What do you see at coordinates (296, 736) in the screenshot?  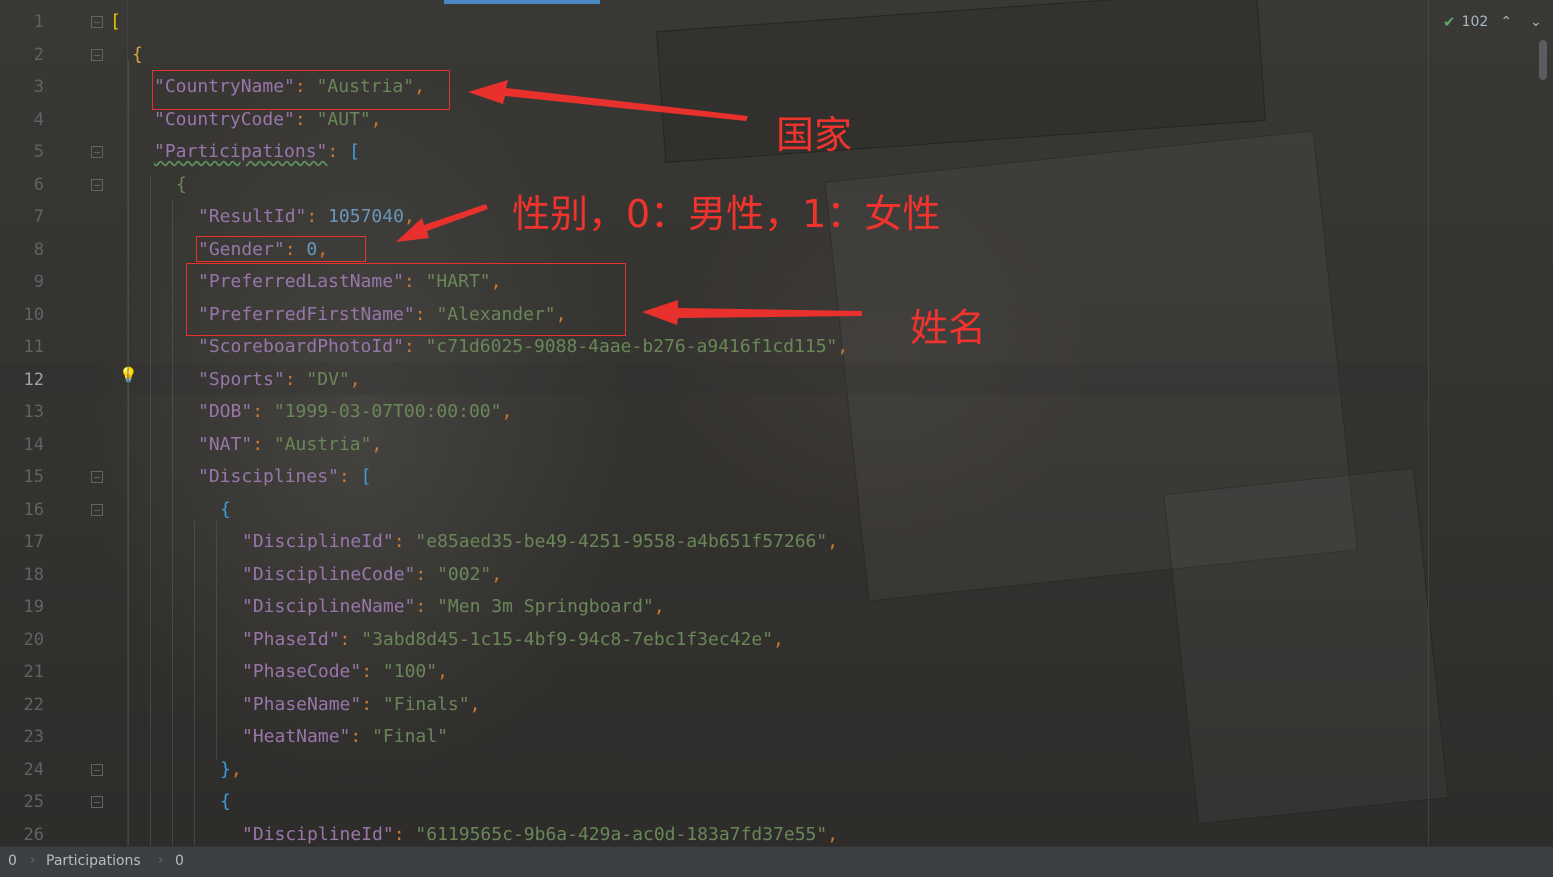 I see `code-token: "HeatName"` at bounding box center [296, 736].